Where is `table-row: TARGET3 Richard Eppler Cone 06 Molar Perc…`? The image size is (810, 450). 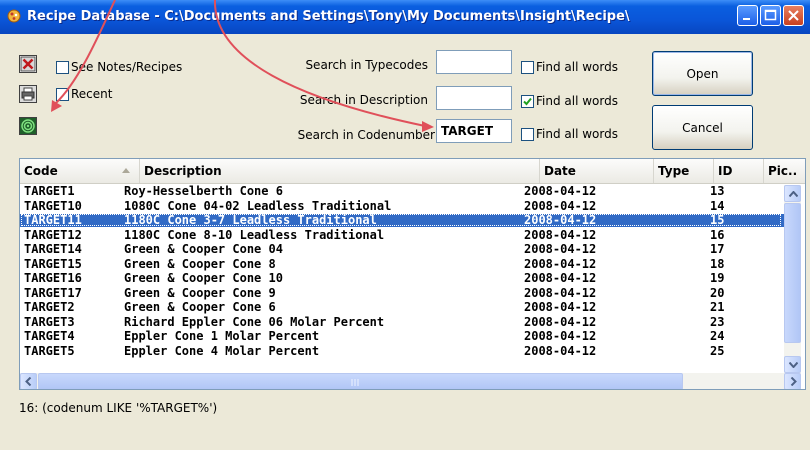 table-row: TARGET3 Richard Eppler Cone 06 Molar Perc… is located at coordinates (402, 322).